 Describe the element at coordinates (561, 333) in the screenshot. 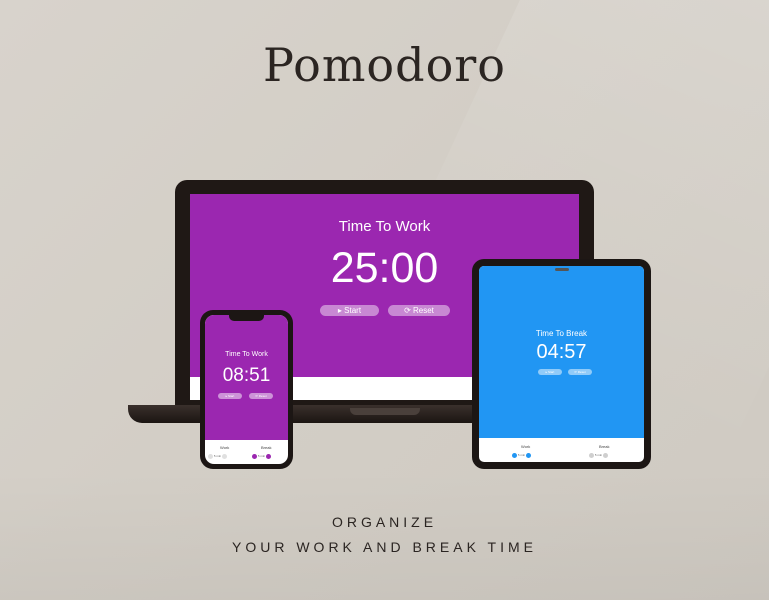

I see `mode-title: Time To Break` at that location.